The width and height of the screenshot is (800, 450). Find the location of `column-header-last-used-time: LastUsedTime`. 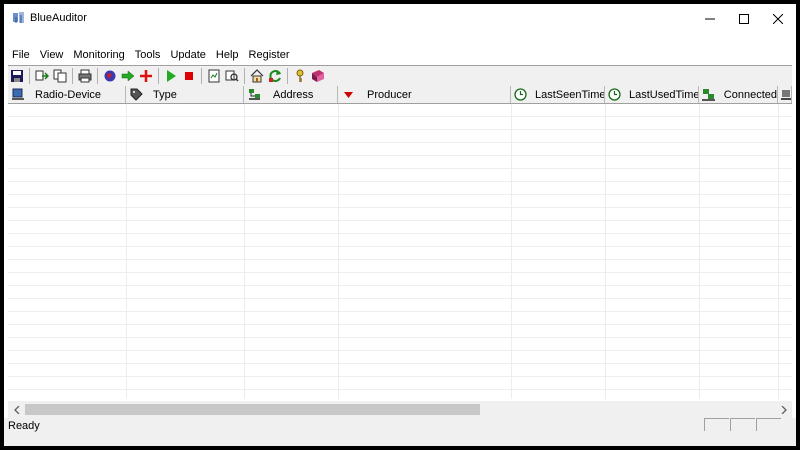

column-header-last-used-time: LastUsedTime is located at coordinates (652, 94).